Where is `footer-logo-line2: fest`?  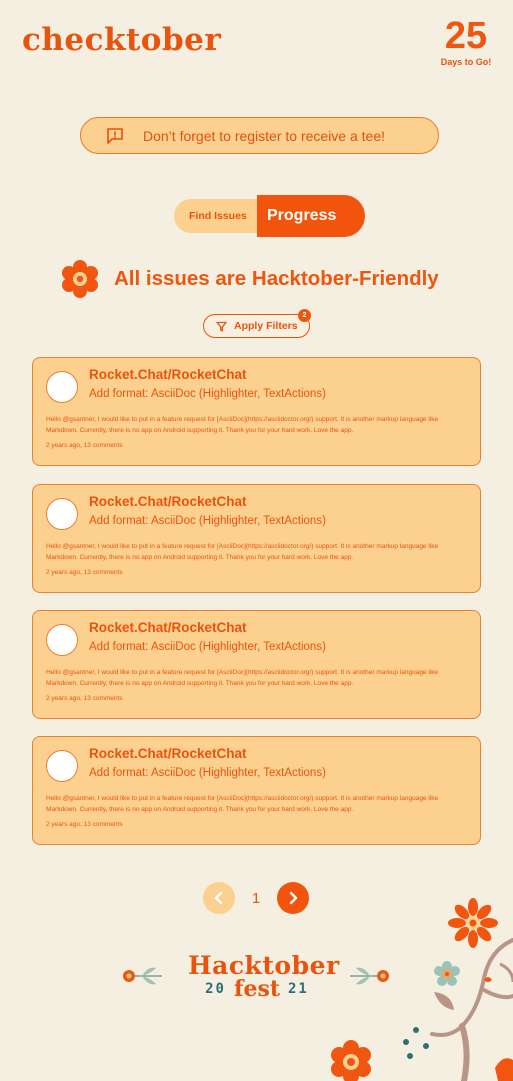 footer-logo-line2: fest is located at coordinates (256, 989).